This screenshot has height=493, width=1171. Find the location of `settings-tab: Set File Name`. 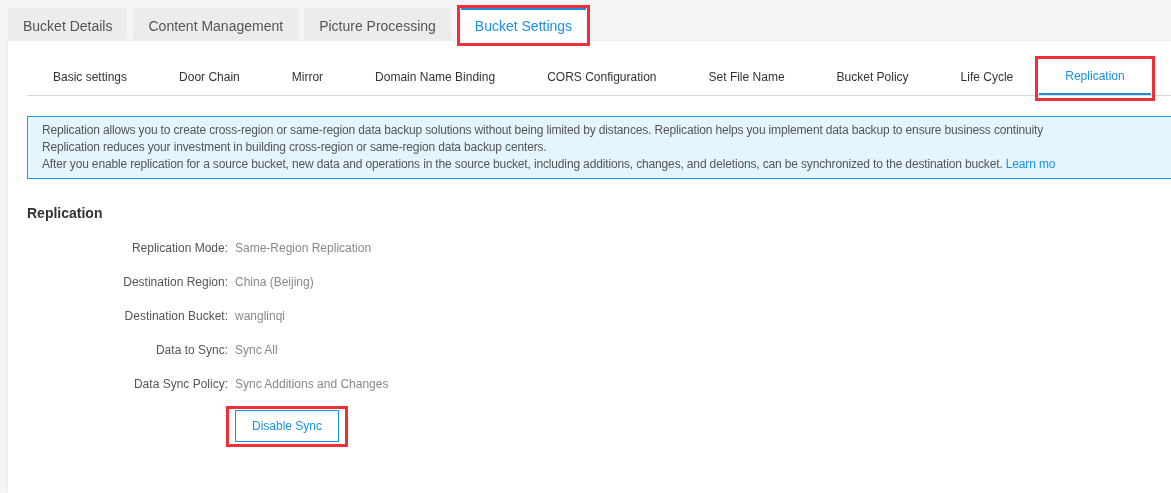

settings-tab: Set File Name is located at coordinates (746, 78).